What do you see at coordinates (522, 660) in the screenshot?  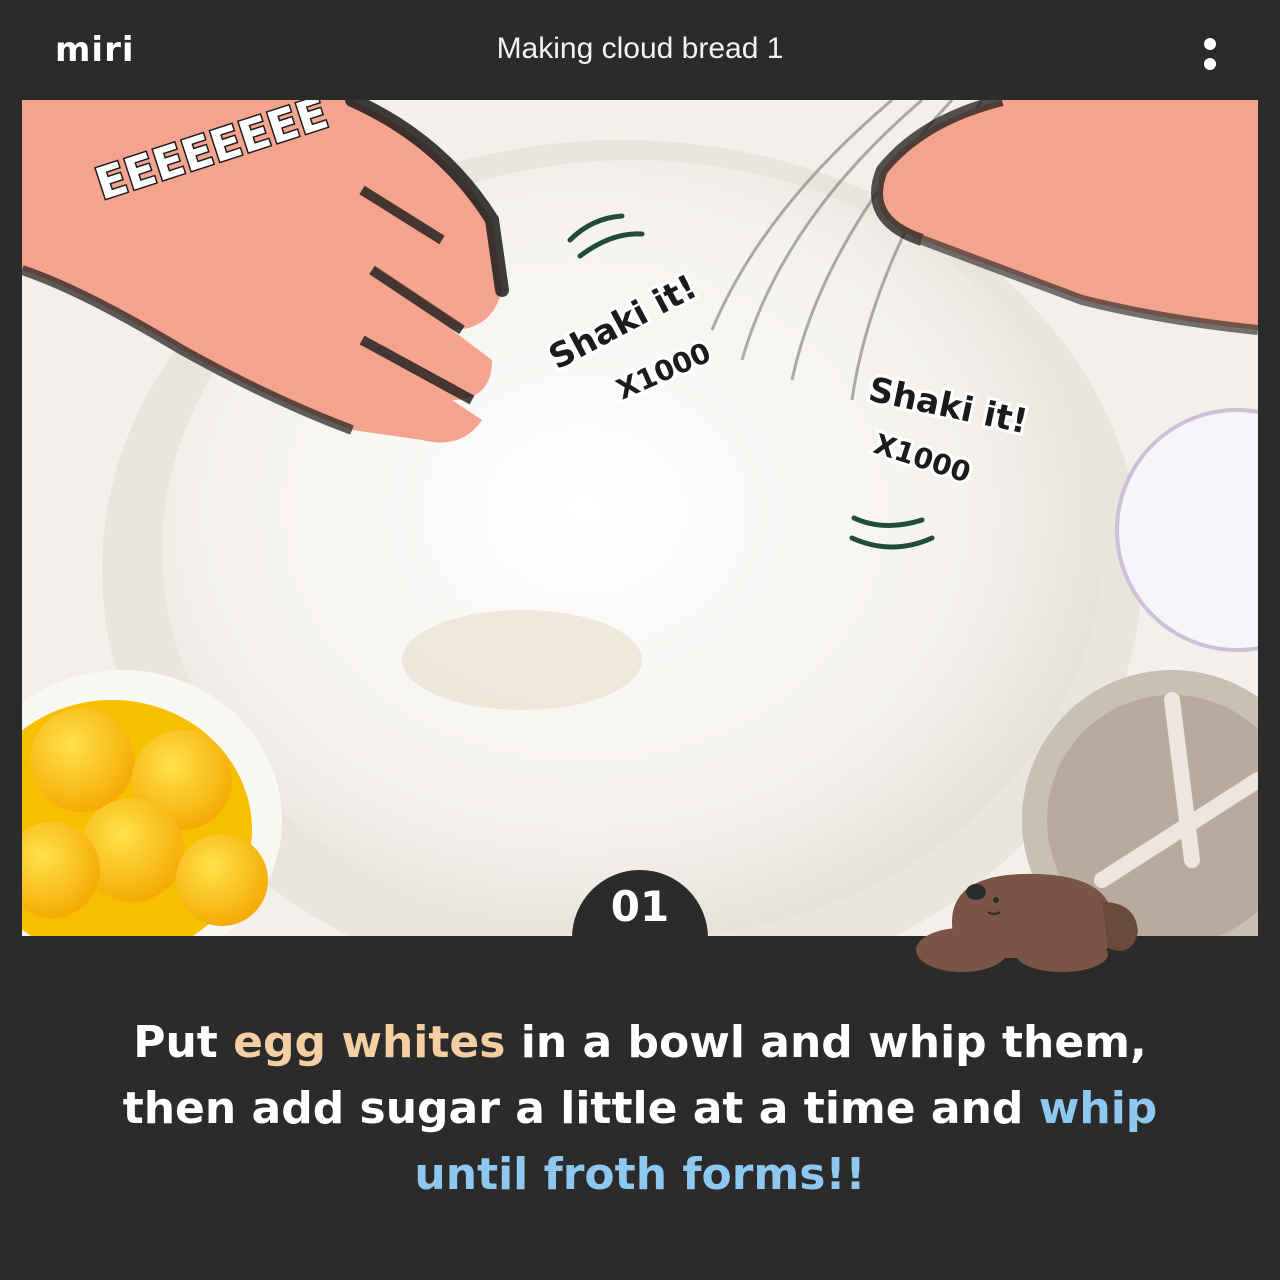 I see `froth-shadow` at bounding box center [522, 660].